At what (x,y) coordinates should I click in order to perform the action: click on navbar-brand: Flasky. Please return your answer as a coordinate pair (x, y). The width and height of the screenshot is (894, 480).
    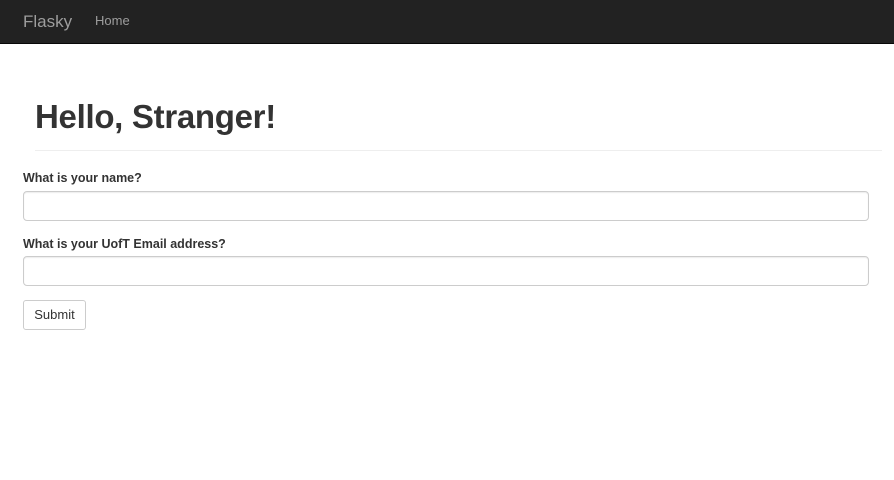
    Looking at the image, I should click on (47, 21).